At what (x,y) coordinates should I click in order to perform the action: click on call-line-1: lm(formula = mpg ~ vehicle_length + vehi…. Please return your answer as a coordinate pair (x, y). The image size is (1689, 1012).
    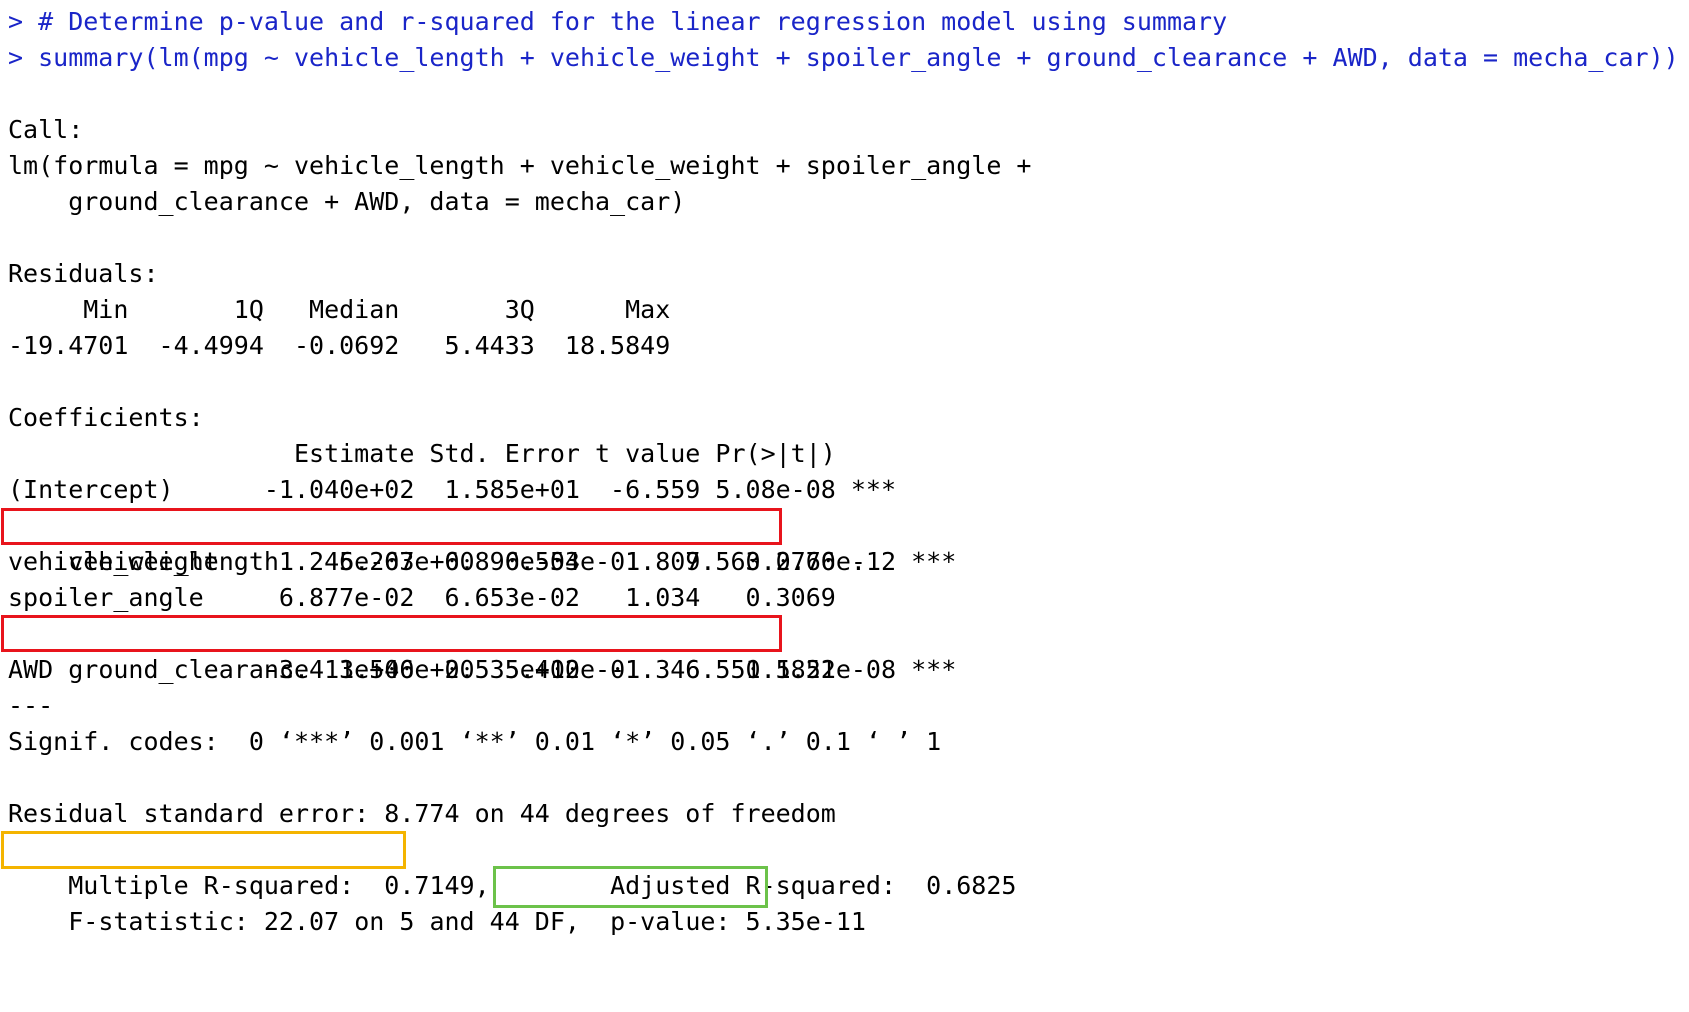
    Looking at the image, I should click on (527, 165).